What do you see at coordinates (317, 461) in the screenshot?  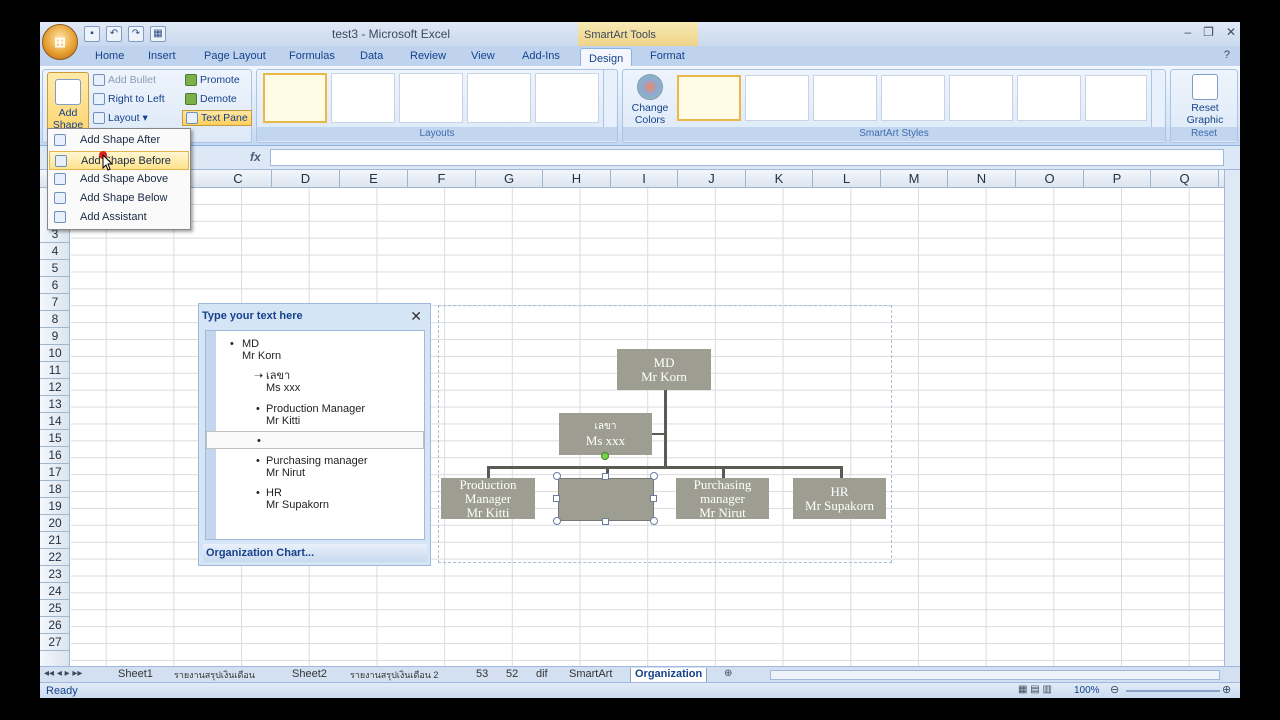 I see `list-item: Purchasing manager` at bounding box center [317, 461].